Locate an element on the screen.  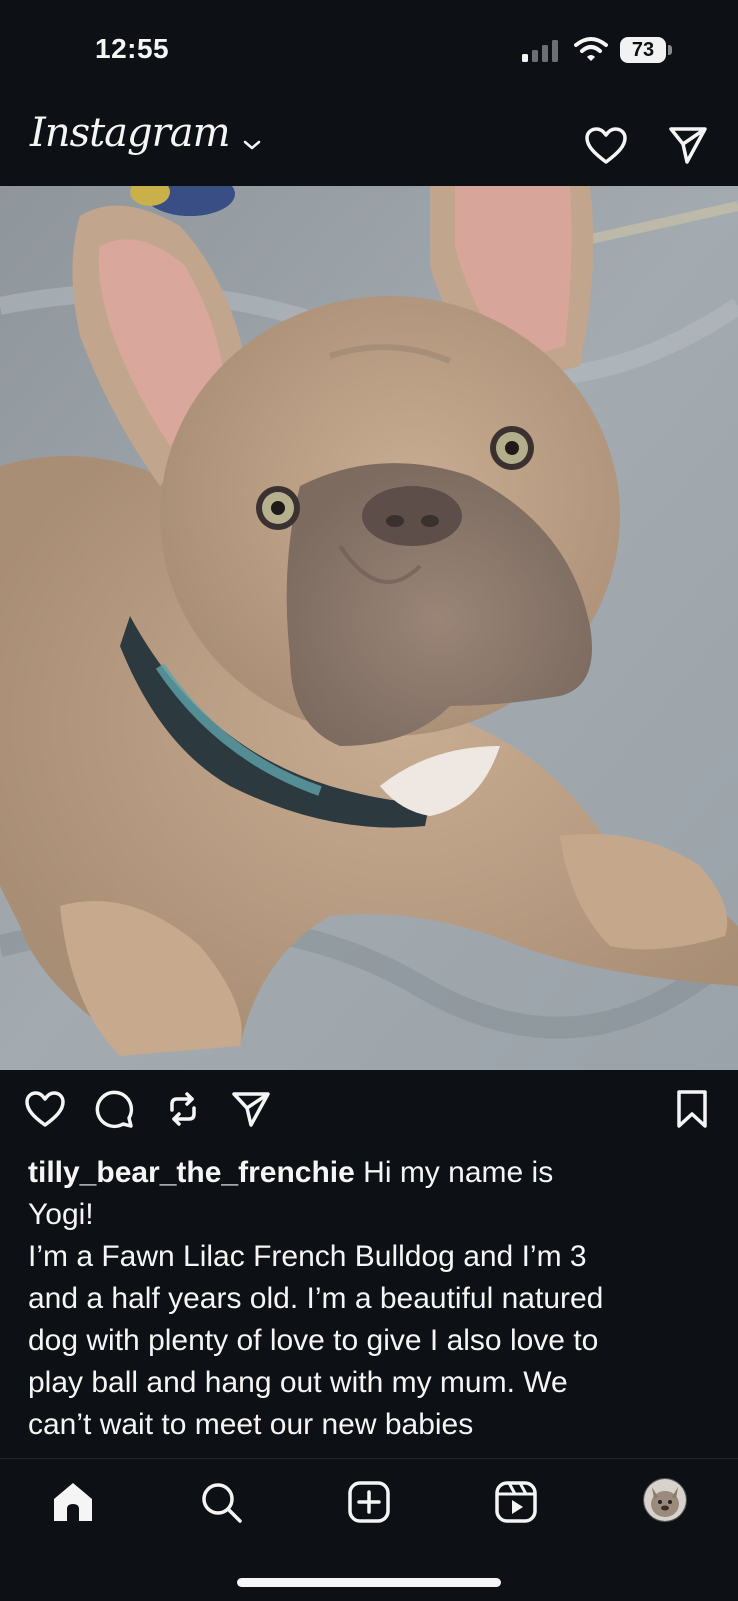
avatar-image is located at coordinates (665, 1500).